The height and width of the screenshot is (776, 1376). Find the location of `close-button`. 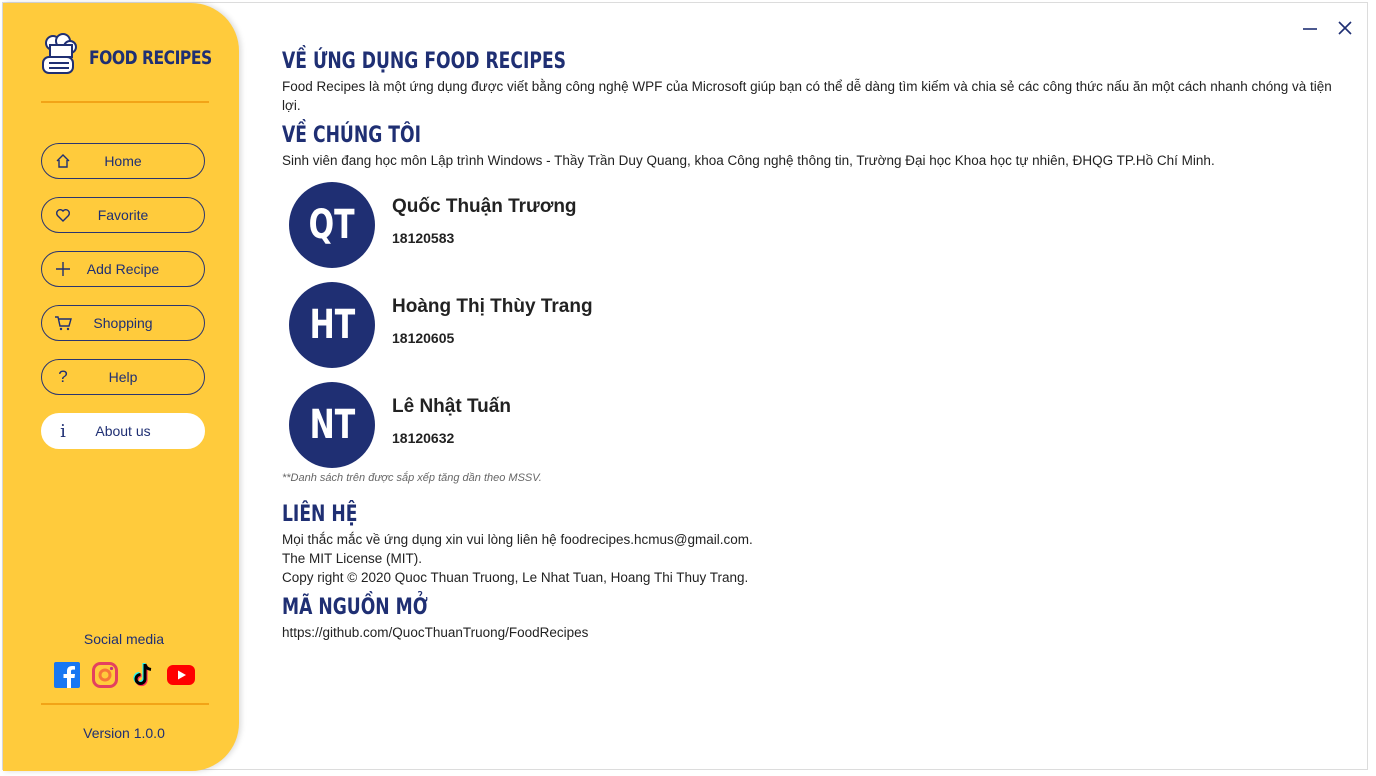

close-button is located at coordinates (1345, 28).